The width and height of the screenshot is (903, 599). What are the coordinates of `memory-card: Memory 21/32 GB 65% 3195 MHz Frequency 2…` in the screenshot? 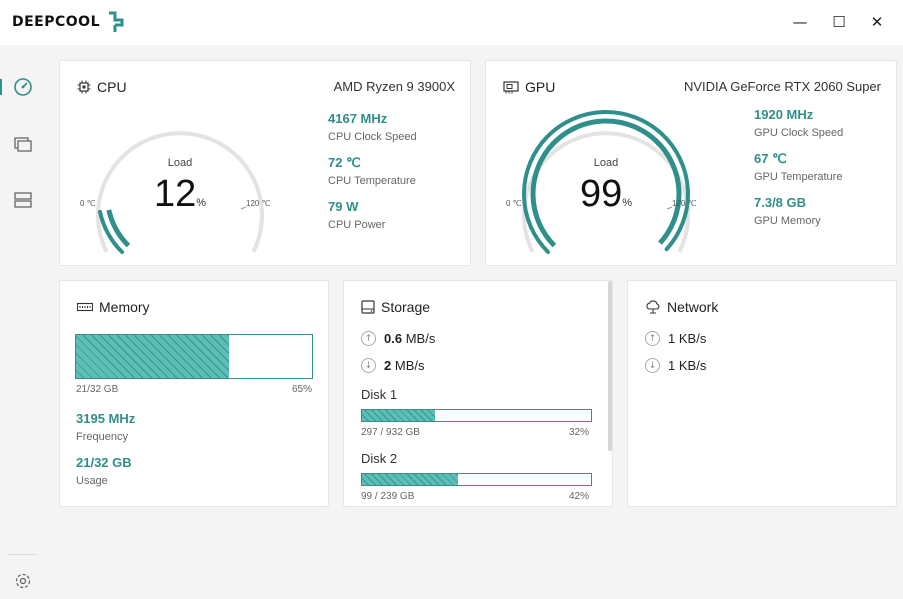 It's located at (194, 393).